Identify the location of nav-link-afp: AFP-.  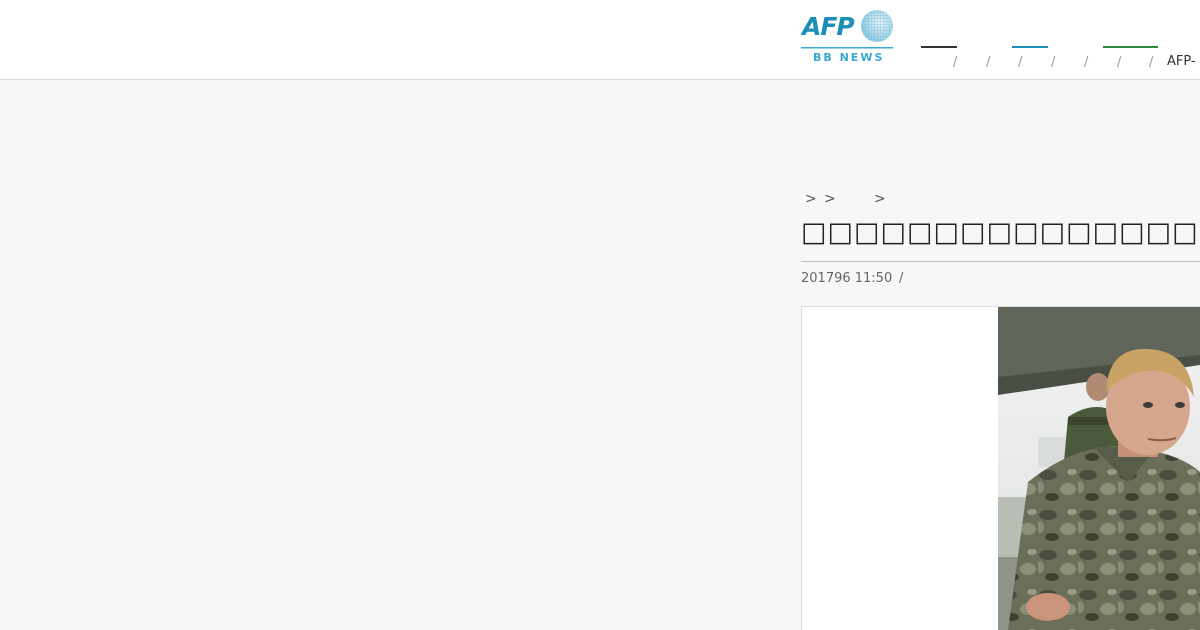
(1181, 61).